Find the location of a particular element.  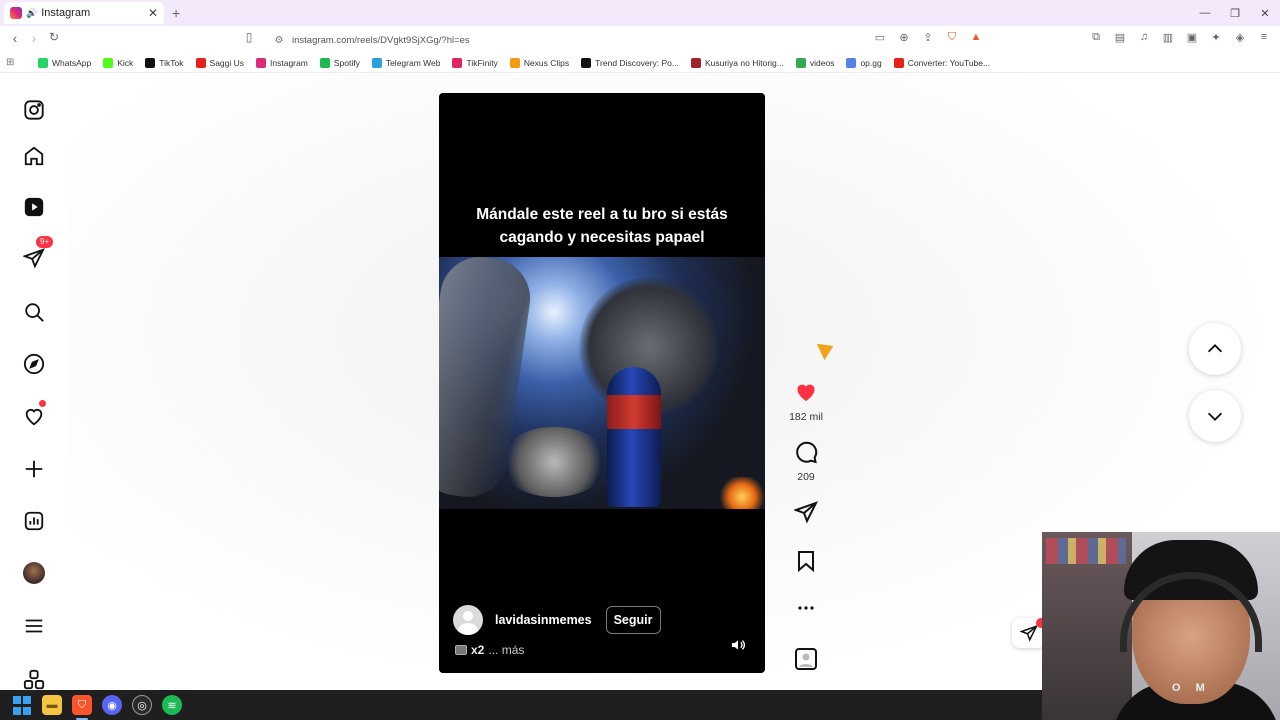

music-icon: ♫ is located at coordinates (1144, 39).